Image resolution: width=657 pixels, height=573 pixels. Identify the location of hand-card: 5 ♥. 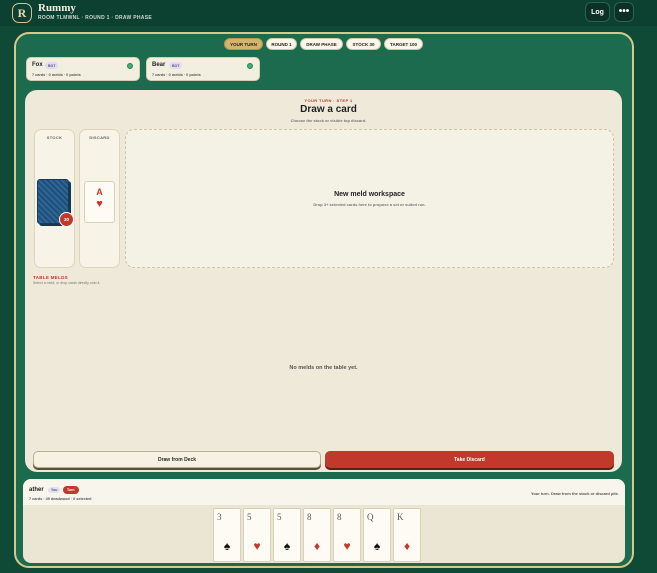
(257, 535).